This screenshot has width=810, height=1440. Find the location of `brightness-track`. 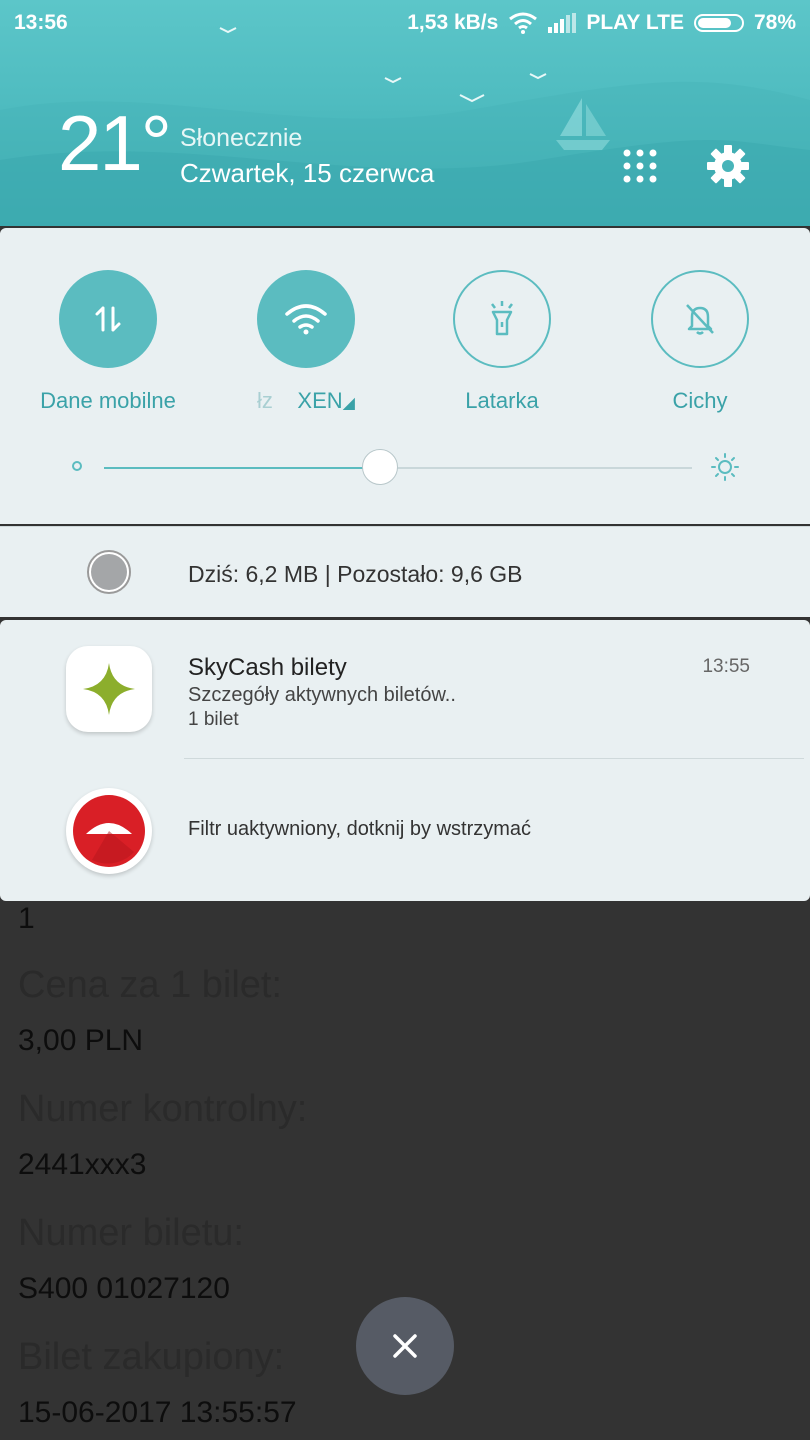

brightness-track is located at coordinates (398, 467).